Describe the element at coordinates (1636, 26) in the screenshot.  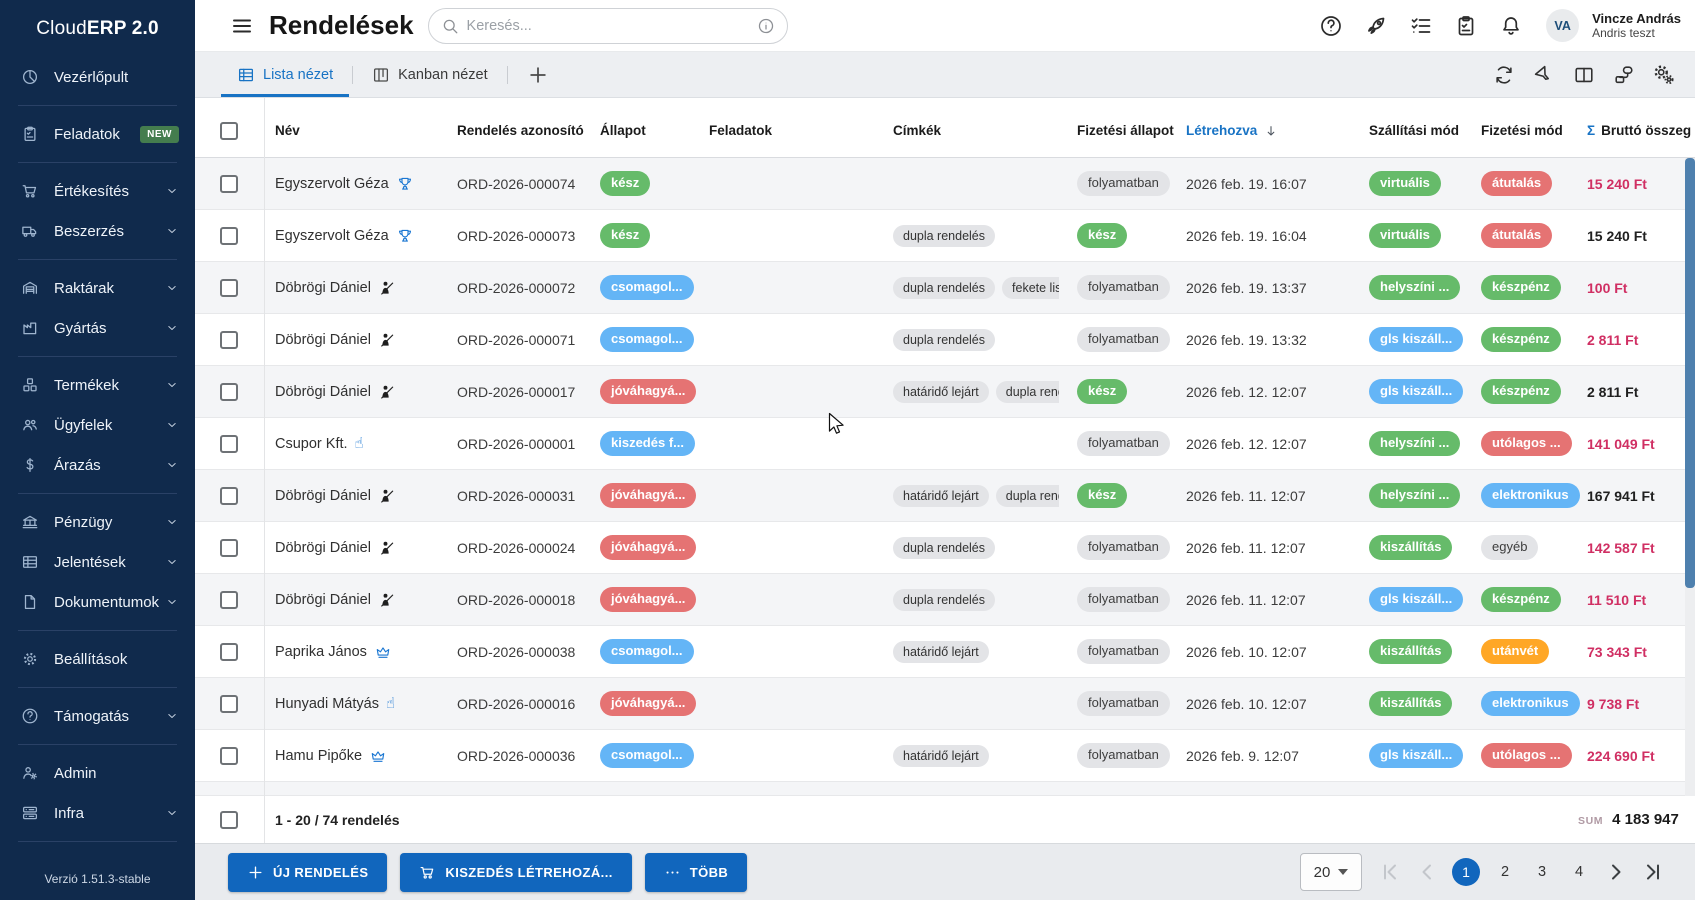
I see `user-info: Vincze András Andris teszt` at that location.